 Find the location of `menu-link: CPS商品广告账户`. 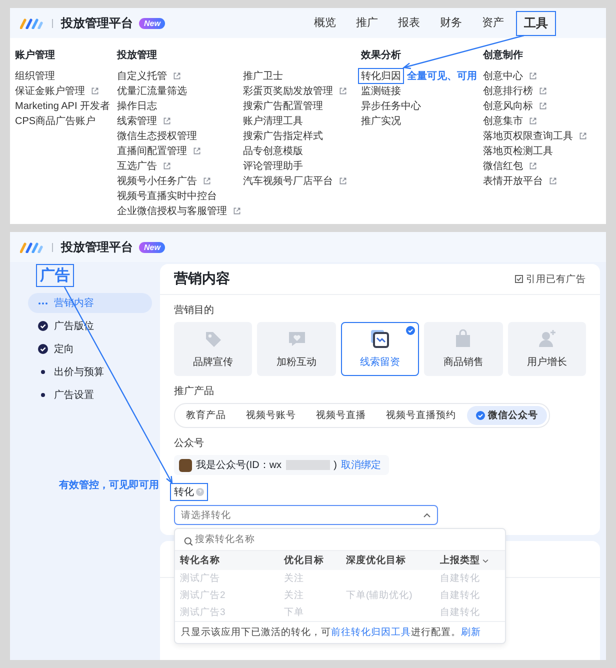

menu-link: CPS商品广告账户 is located at coordinates (55, 120).